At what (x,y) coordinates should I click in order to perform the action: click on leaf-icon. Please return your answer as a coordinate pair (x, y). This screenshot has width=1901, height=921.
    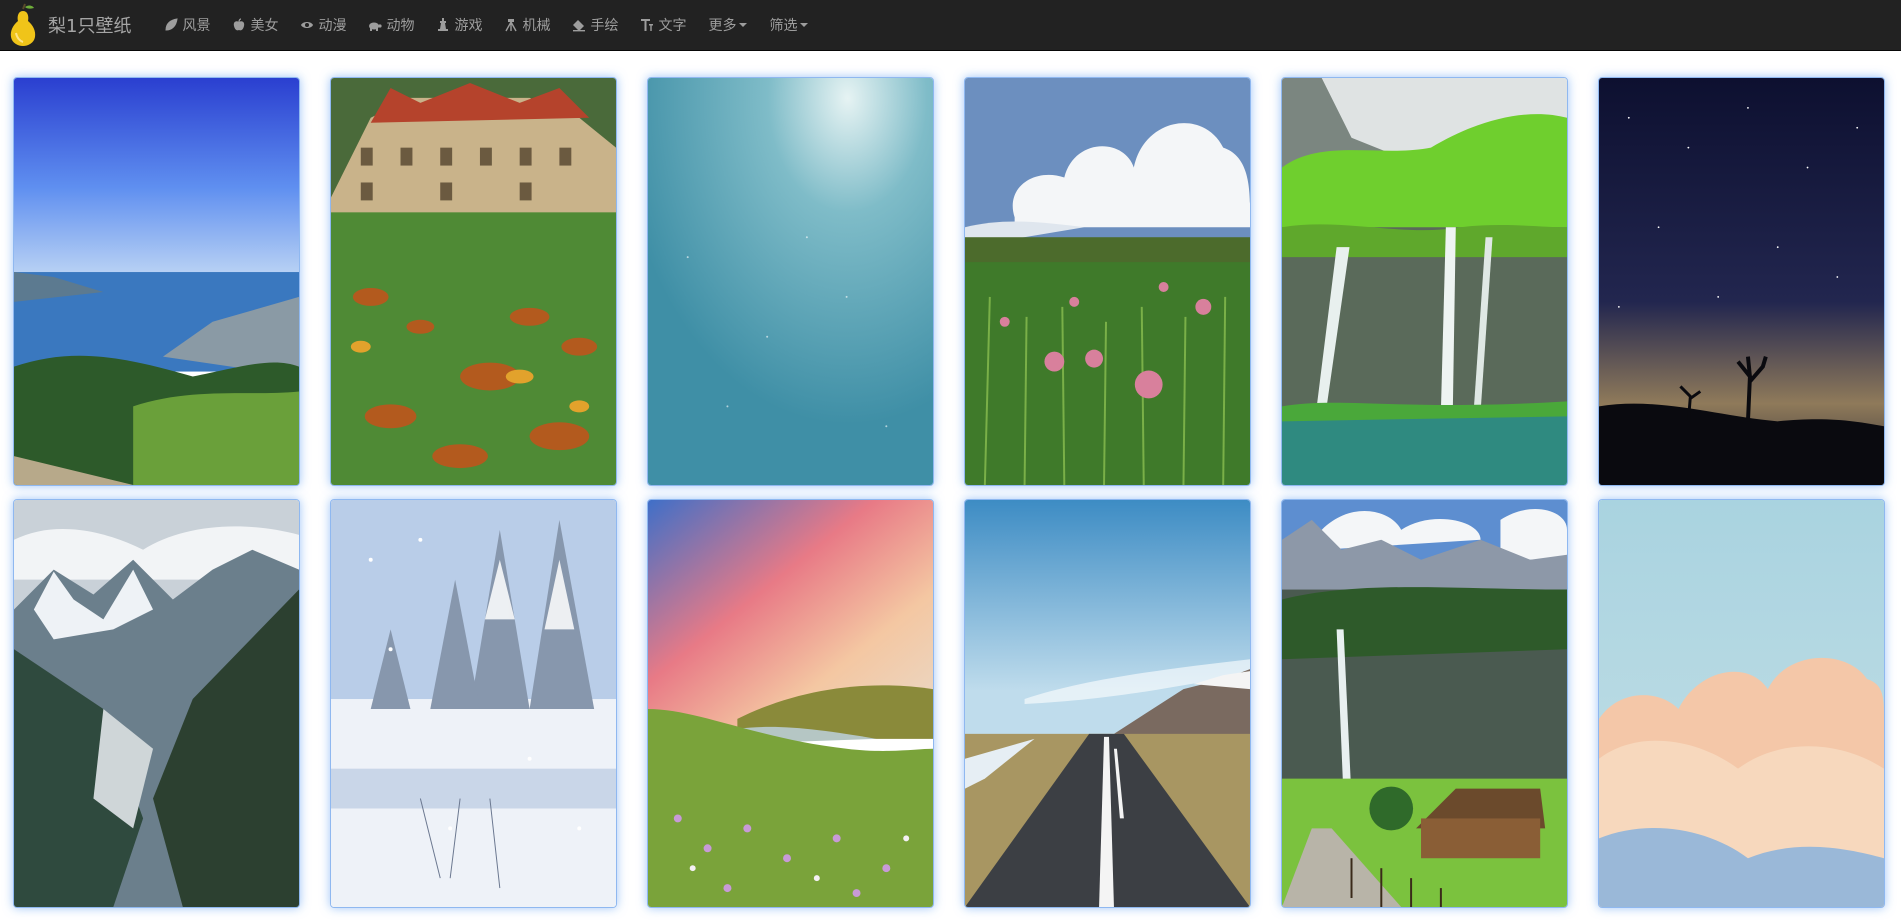
    Looking at the image, I should click on (172, 24).